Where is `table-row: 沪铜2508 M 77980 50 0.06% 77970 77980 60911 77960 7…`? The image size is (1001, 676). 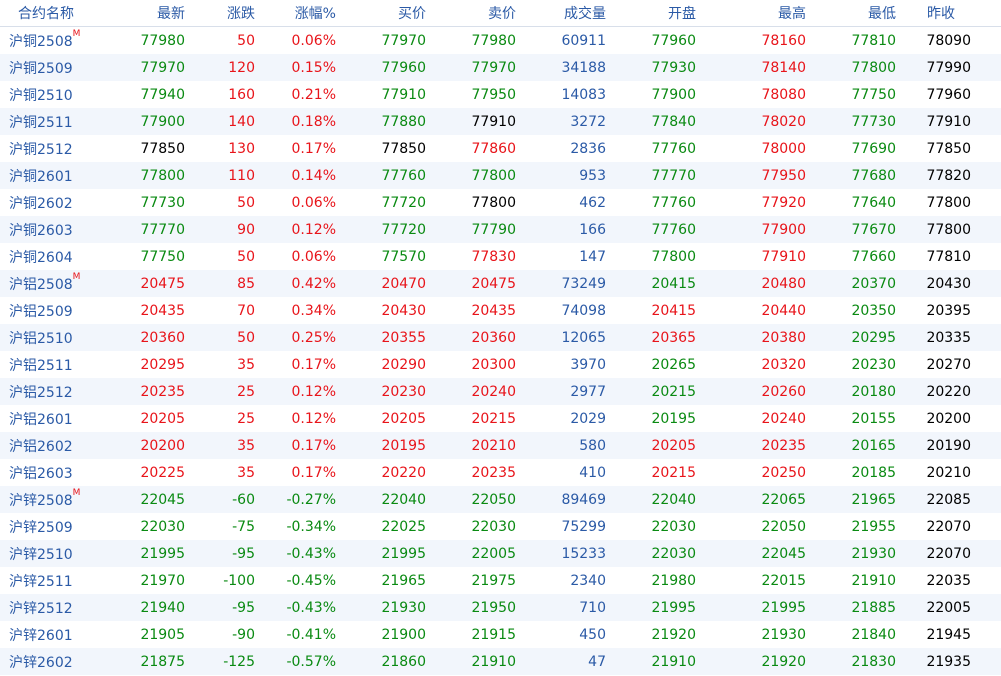
table-row: 沪铜2508 M 77980 50 0.06% 77970 77980 60911 77960 7… is located at coordinates (500, 40).